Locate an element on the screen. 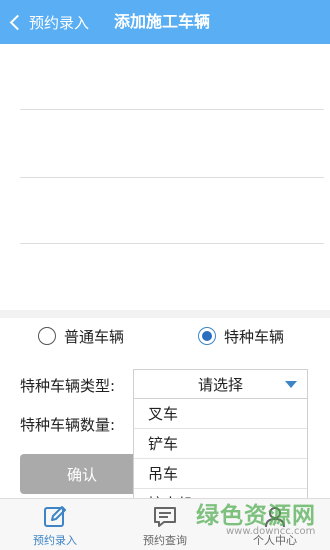 This screenshot has height=550, width=330. dropdown-option: 叉车 is located at coordinates (220, 414).